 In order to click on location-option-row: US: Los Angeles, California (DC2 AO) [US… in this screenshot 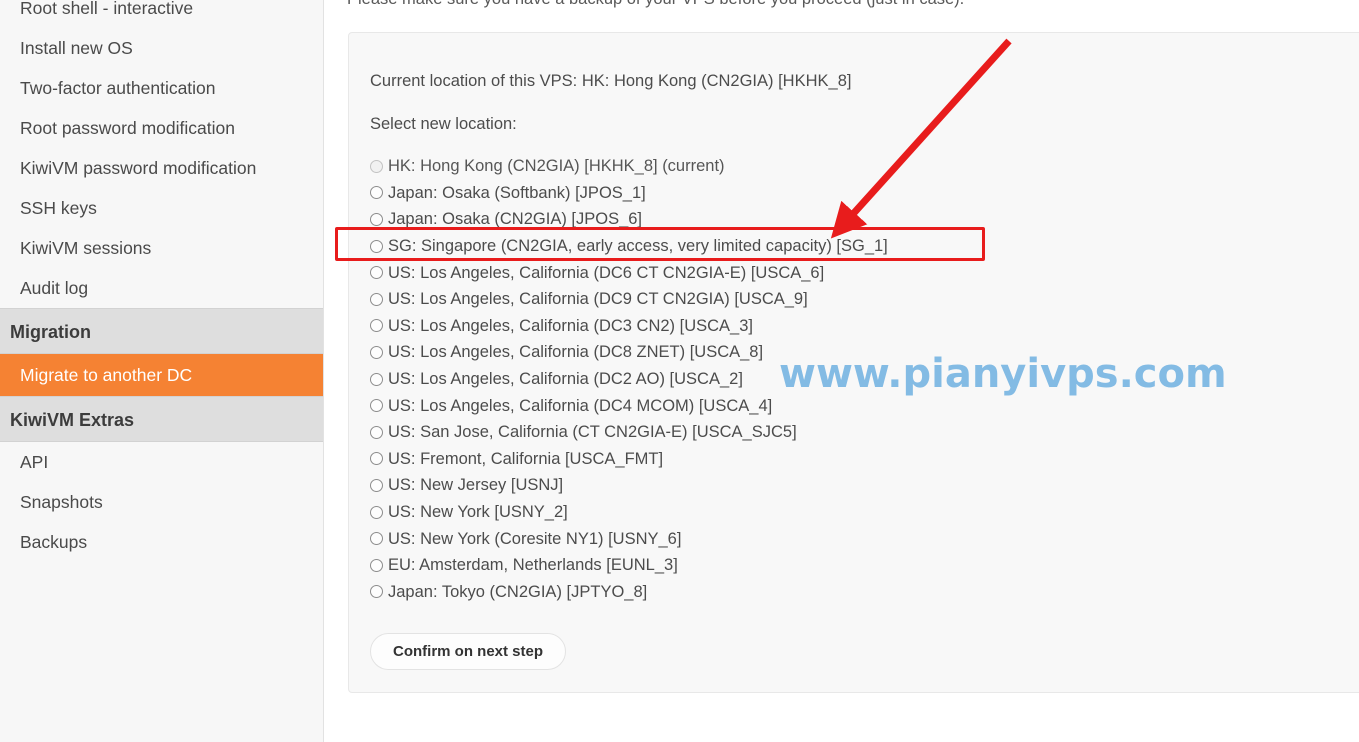, I will do `click(850, 379)`.